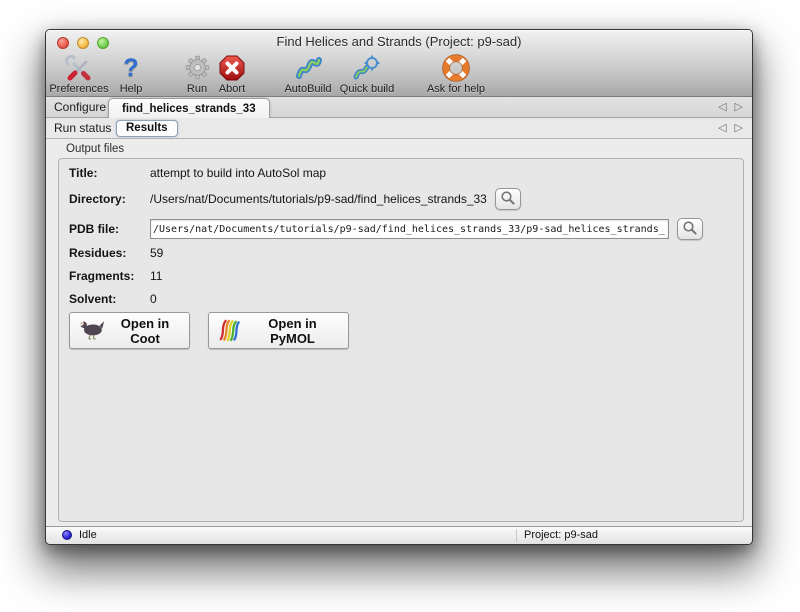 This screenshot has width=800, height=612. Describe the element at coordinates (97, 199) in the screenshot. I see `directory-label: Directory:` at that location.